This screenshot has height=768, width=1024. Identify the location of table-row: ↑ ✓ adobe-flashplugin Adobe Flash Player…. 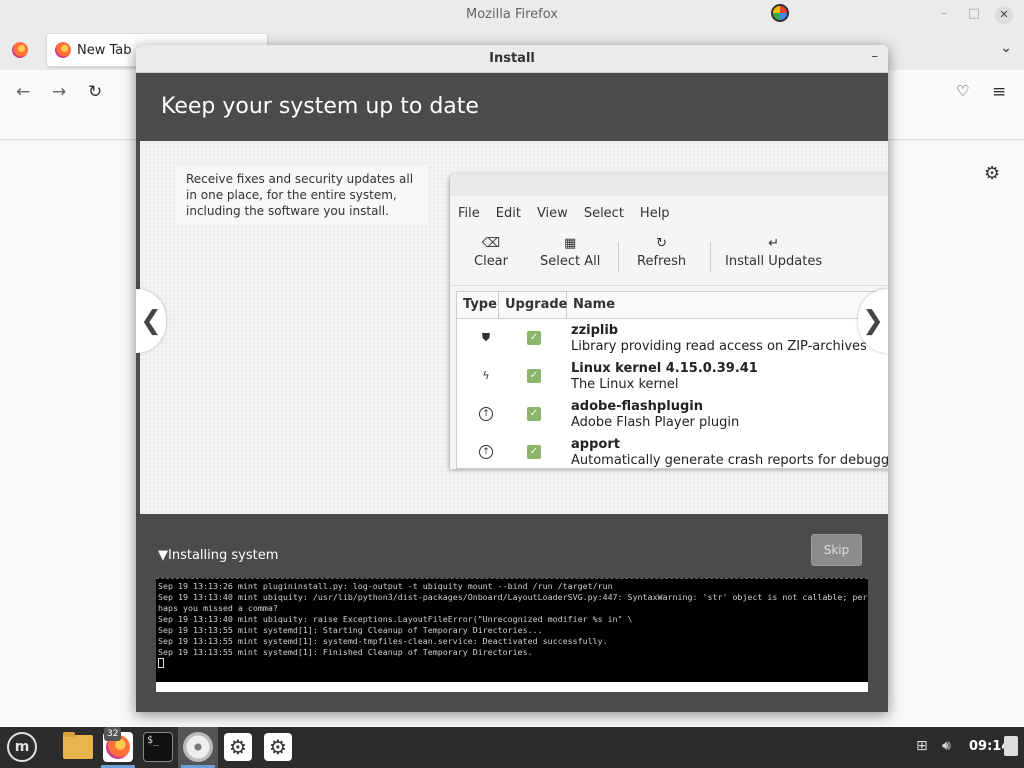
(672, 414).